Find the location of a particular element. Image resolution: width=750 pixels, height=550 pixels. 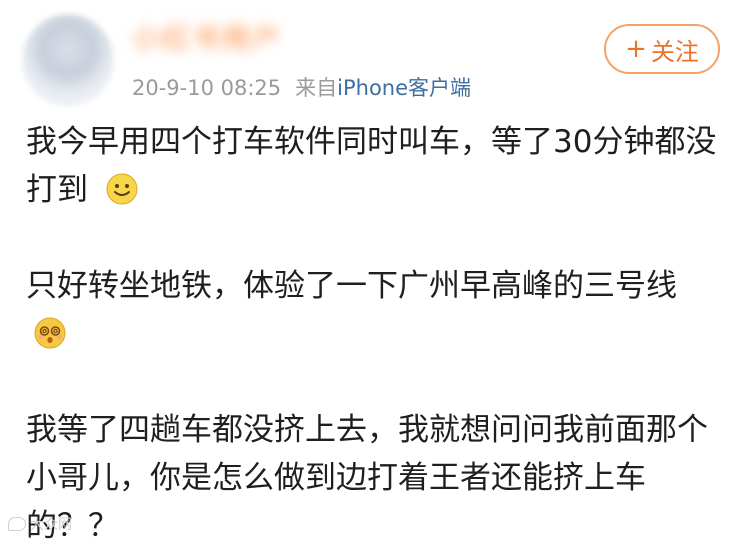

post-paragraph-2-text: 只好转坐地铁，体验了一下广州早高峰的三号线 is located at coordinates (351, 286).